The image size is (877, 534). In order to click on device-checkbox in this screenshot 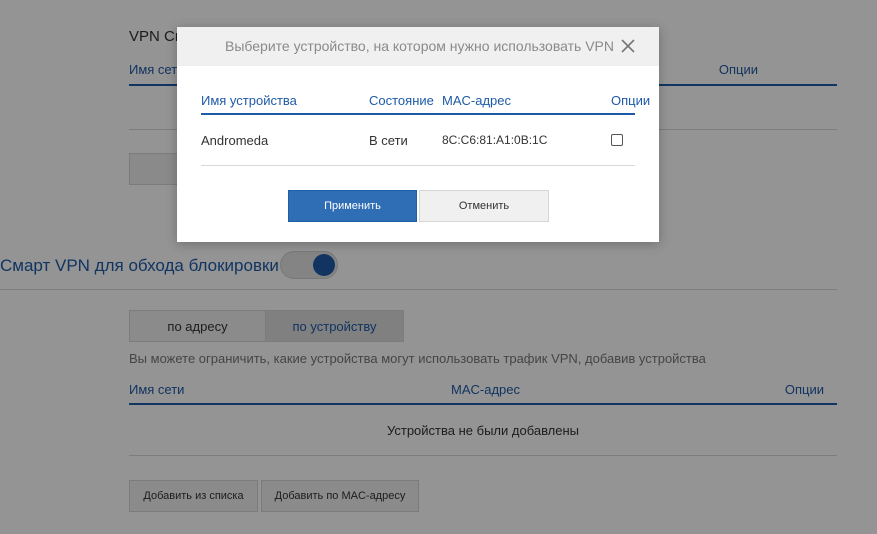, I will do `click(617, 140)`.